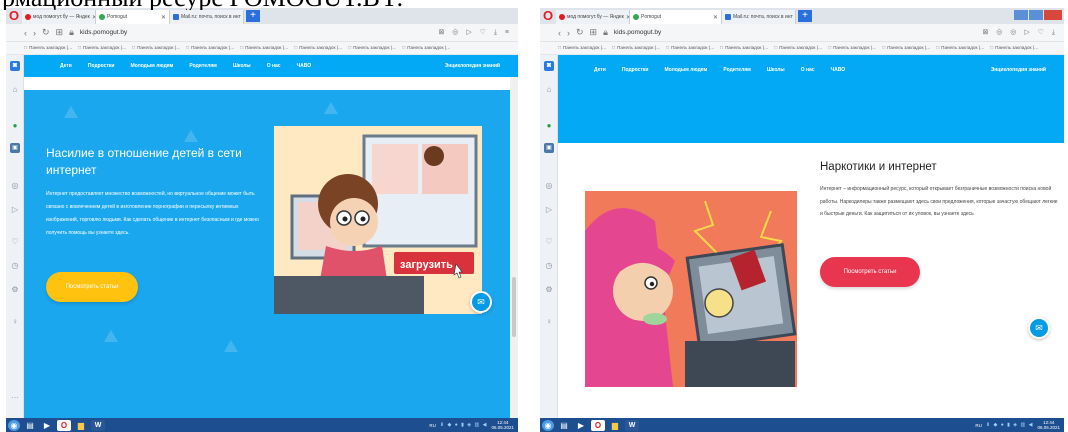 The height and width of the screenshot is (432, 1068). Describe the element at coordinates (1053, 15) in the screenshot. I see `close-window-button` at that location.